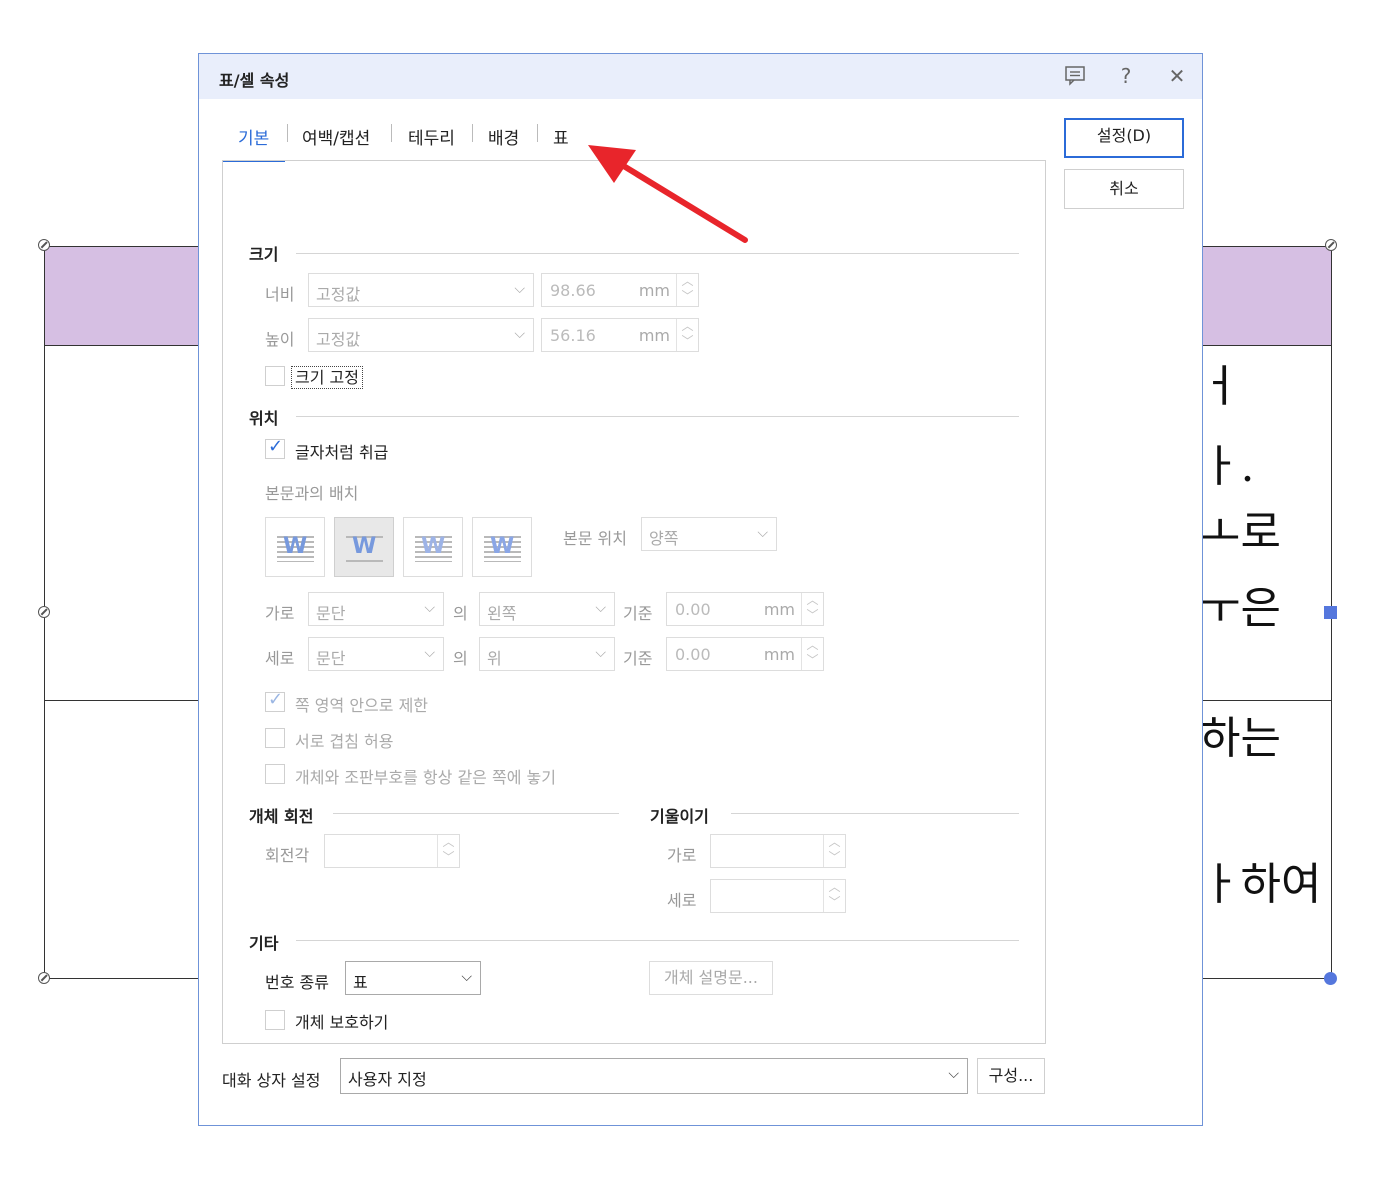  What do you see at coordinates (668, 194) in the screenshot?
I see `annotation-arrow` at bounding box center [668, 194].